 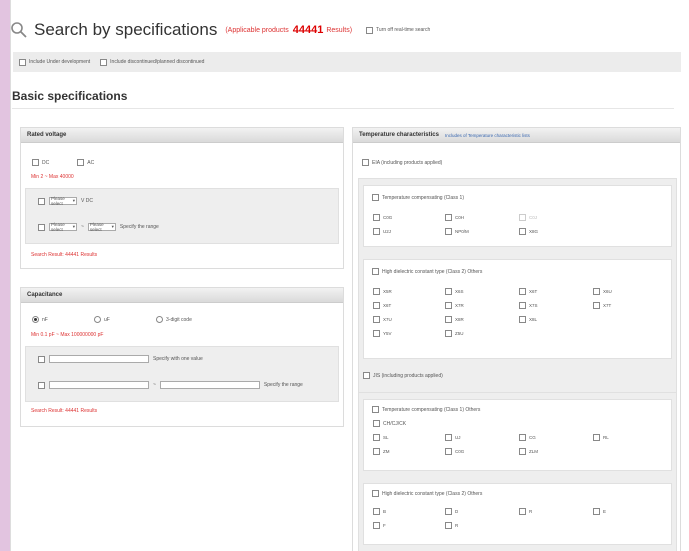 I want to click on grid-item: NP0/M, so click(x=457, y=231).